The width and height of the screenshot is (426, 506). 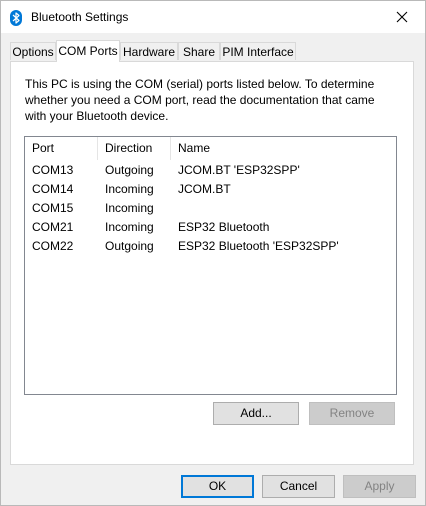 I want to click on cancel-button: Cancel, so click(x=298, y=486).